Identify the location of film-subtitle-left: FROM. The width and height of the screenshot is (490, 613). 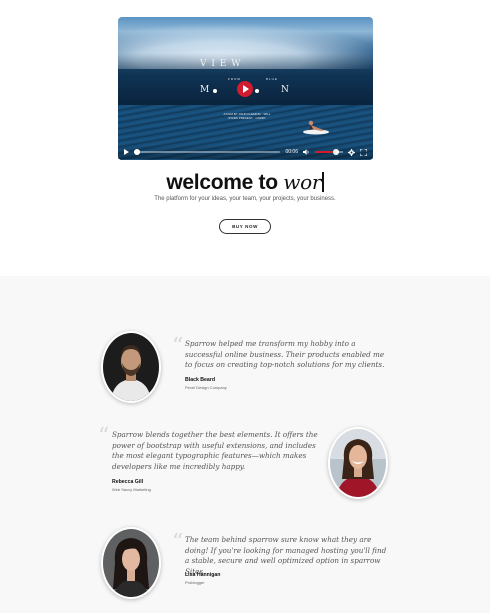
(234, 79).